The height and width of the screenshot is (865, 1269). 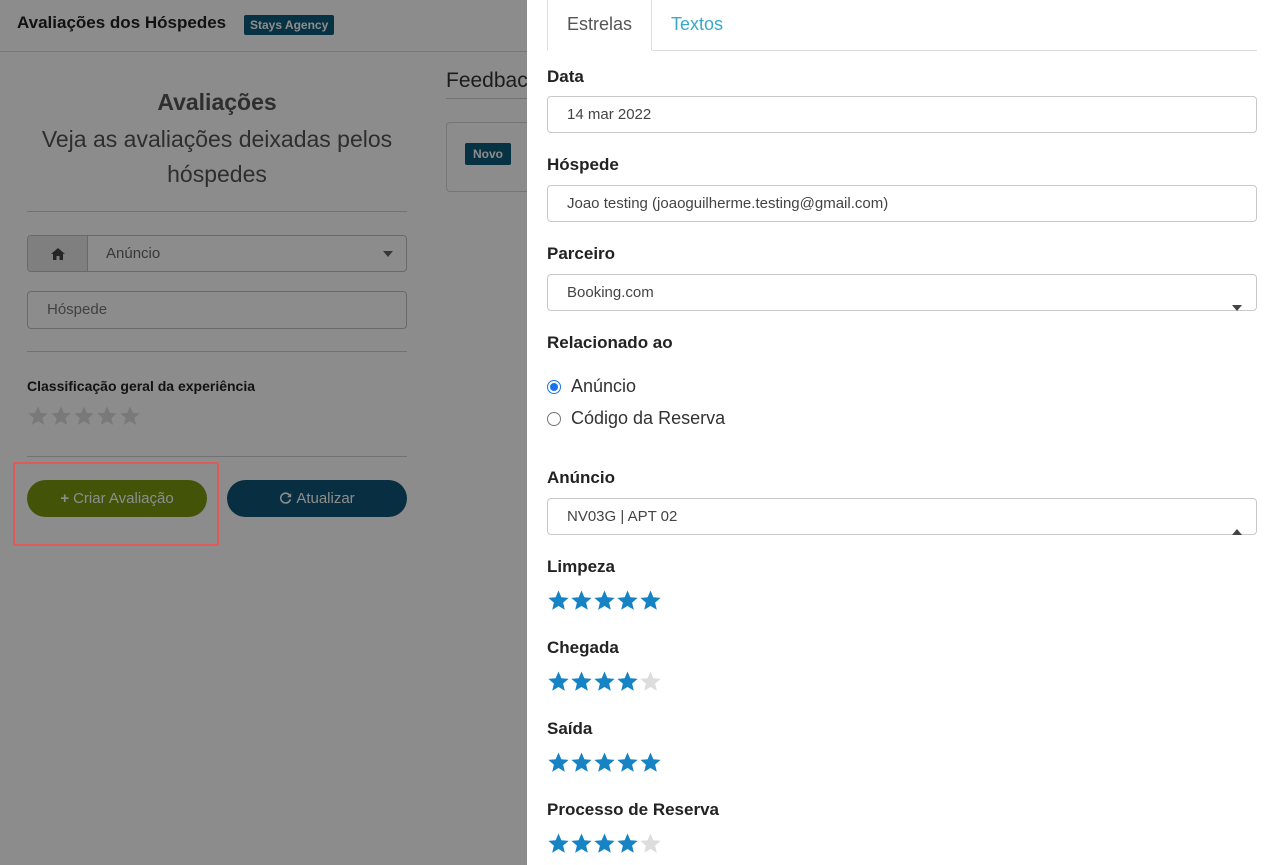 What do you see at coordinates (583, 647) in the screenshot?
I see `rating-label-chegada: Chegada` at bounding box center [583, 647].